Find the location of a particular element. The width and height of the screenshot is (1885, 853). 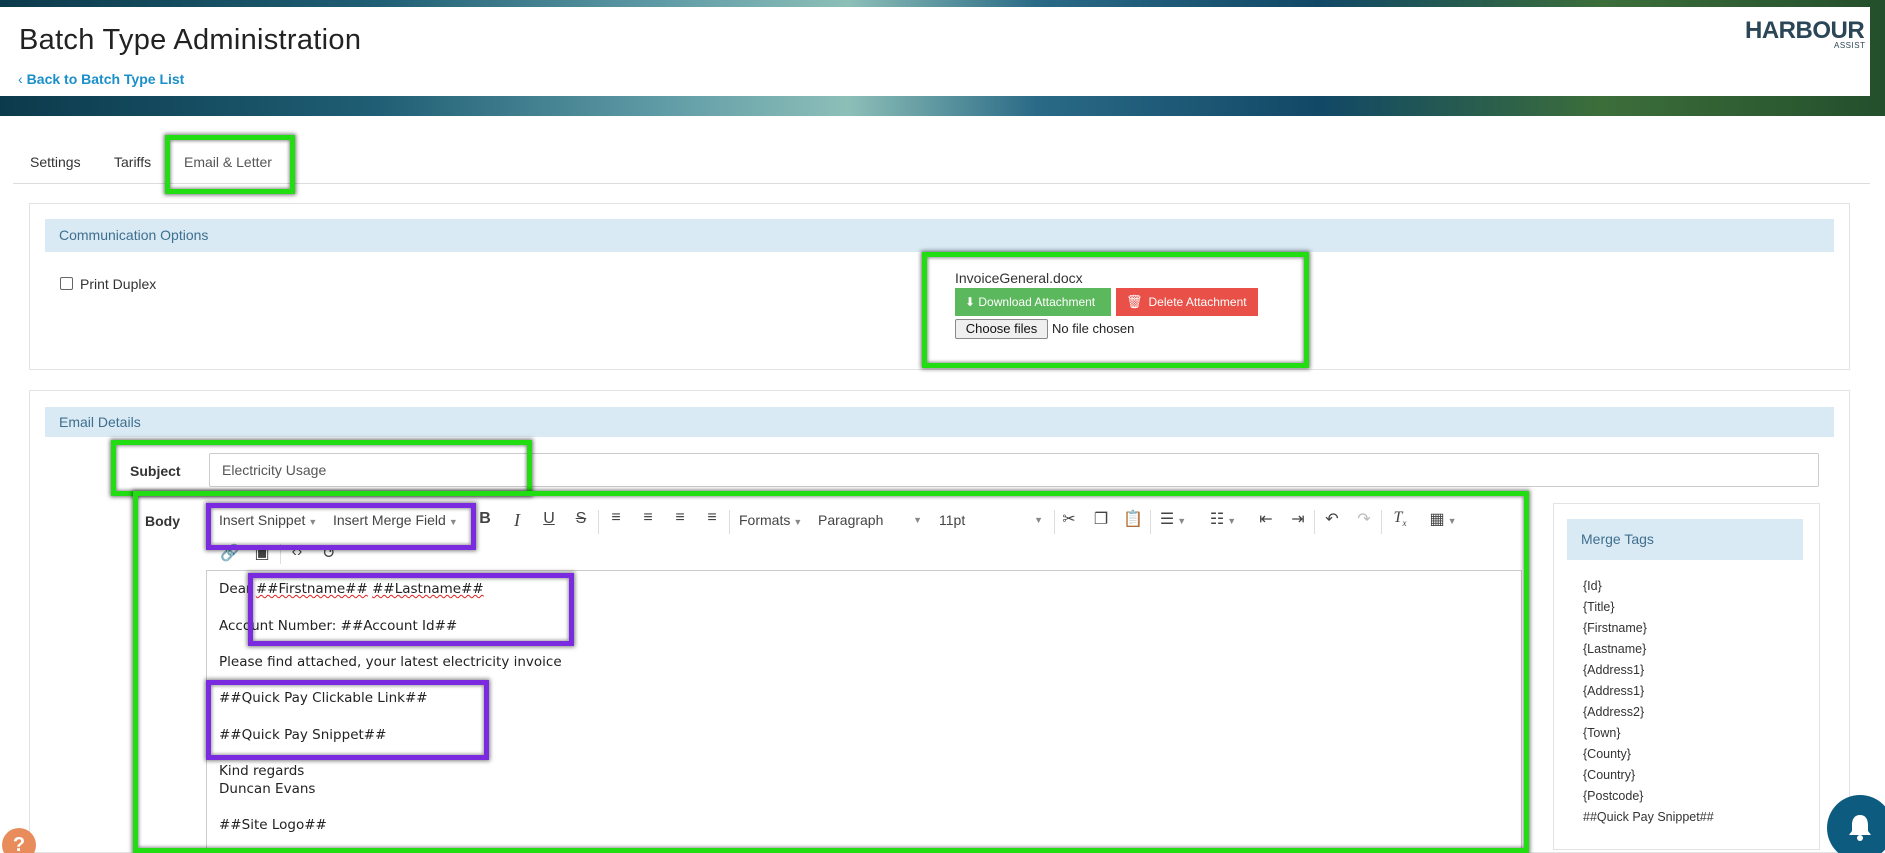

merge-tag-item: {Country} is located at coordinates (1609, 775).